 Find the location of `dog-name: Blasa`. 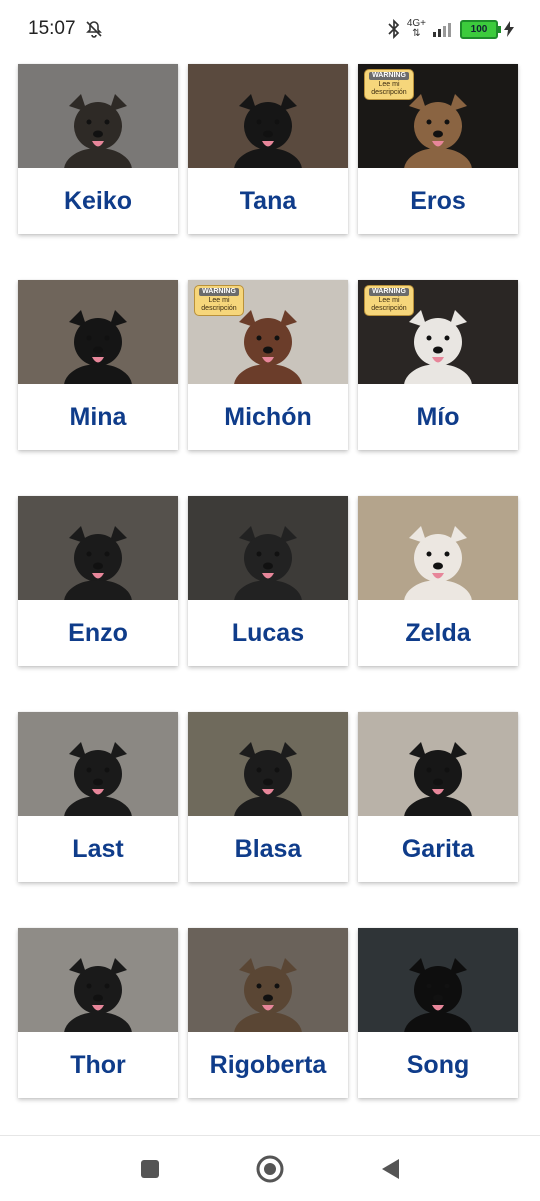

dog-name: Blasa is located at coordinates (268, 848).